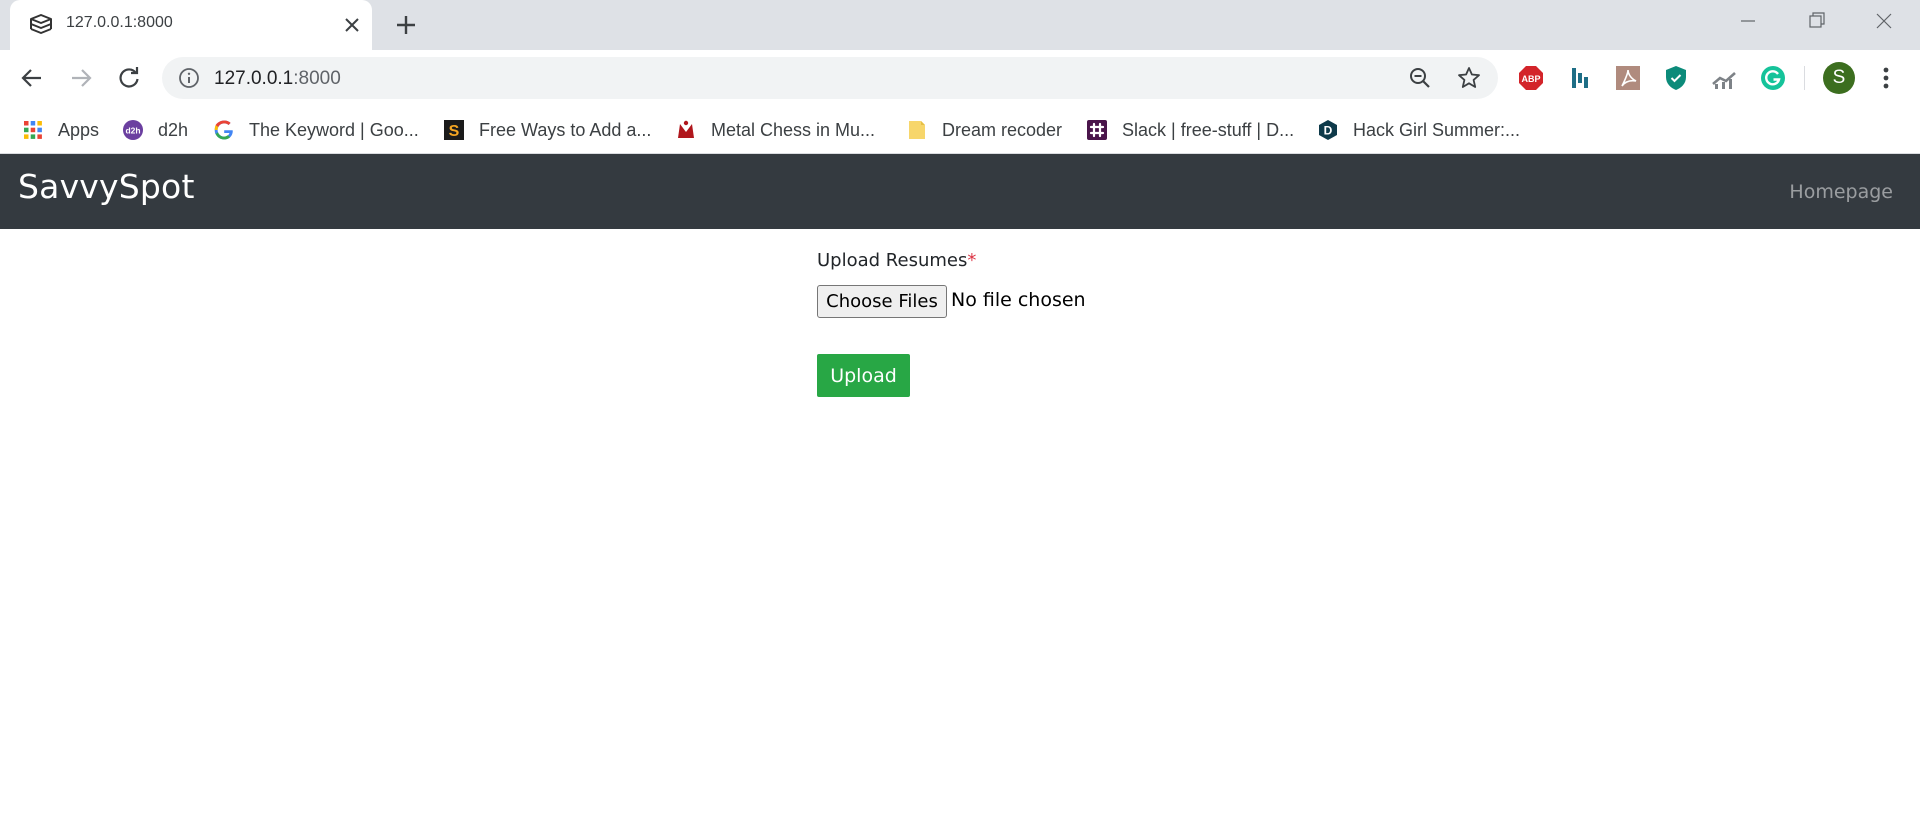 The height and width of the screenshot is (831, 1920). What do you see at coordinates (254, 78) in the screenshot?
I see `url-host: 127.0.0.1` at bounding box center [254, 78].